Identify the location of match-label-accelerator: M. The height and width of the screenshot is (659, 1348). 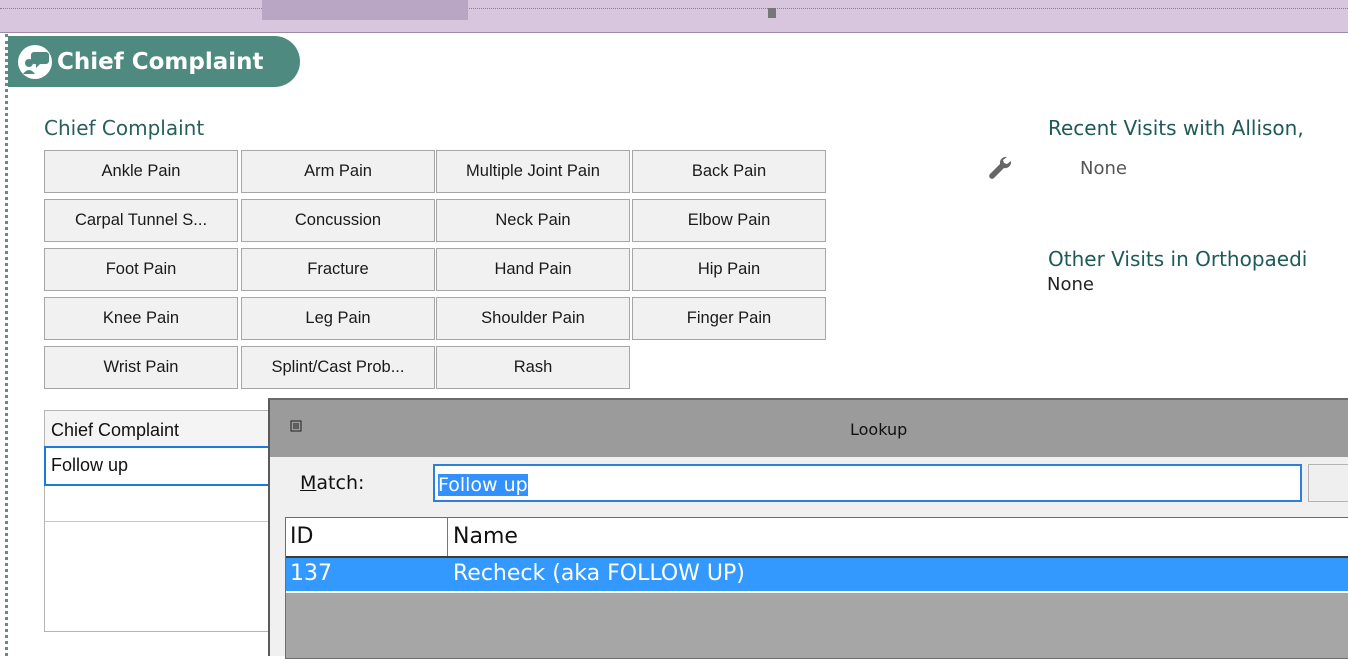
(308, 483).